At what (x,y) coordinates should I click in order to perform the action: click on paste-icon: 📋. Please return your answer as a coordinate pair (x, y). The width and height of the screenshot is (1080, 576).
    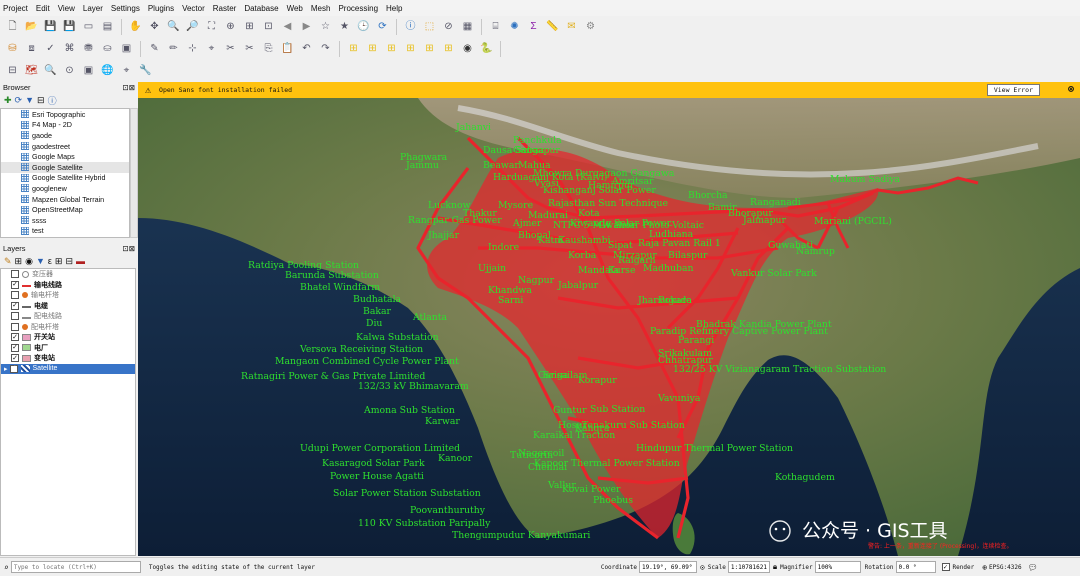
    Looking at the image, I should click on (287, 49).